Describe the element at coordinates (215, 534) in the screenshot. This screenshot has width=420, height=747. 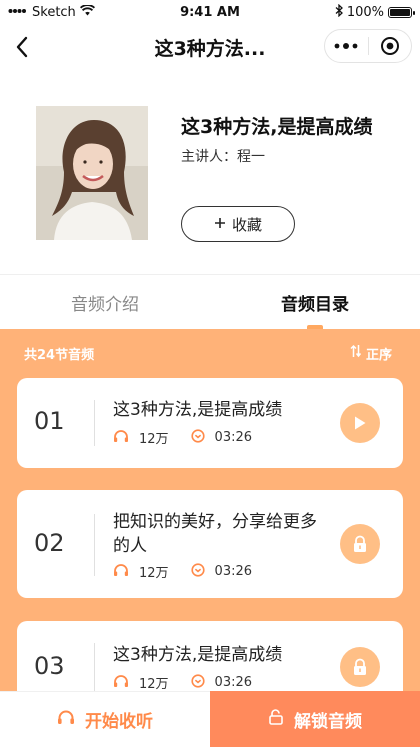
I see `track-title: 把知识的美好，分享给更多的人` at that location.